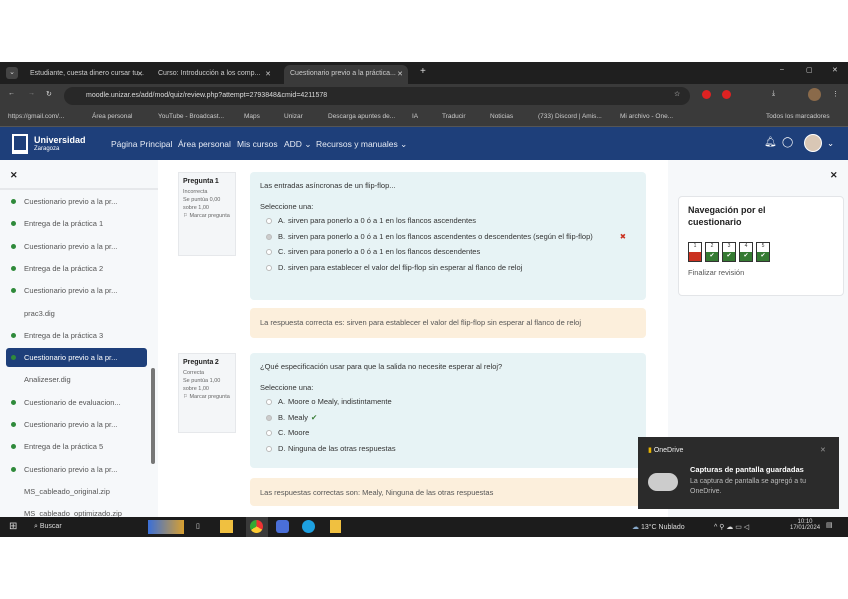  I want to click on item-label: Analizeser.dig, so click(47, 380).